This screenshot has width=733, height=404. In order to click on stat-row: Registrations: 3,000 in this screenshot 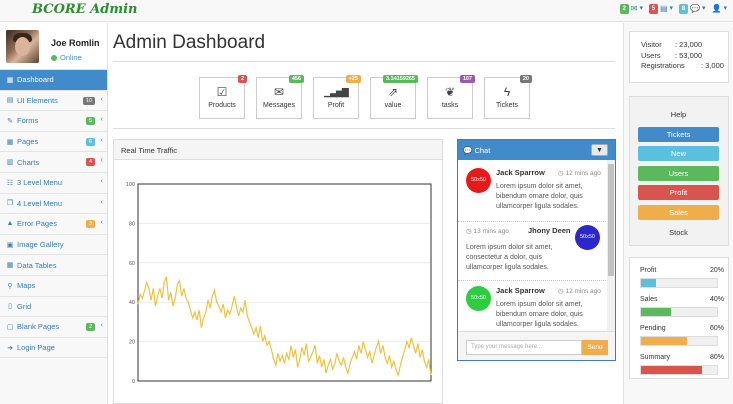, I will do `click(684, 66)`.